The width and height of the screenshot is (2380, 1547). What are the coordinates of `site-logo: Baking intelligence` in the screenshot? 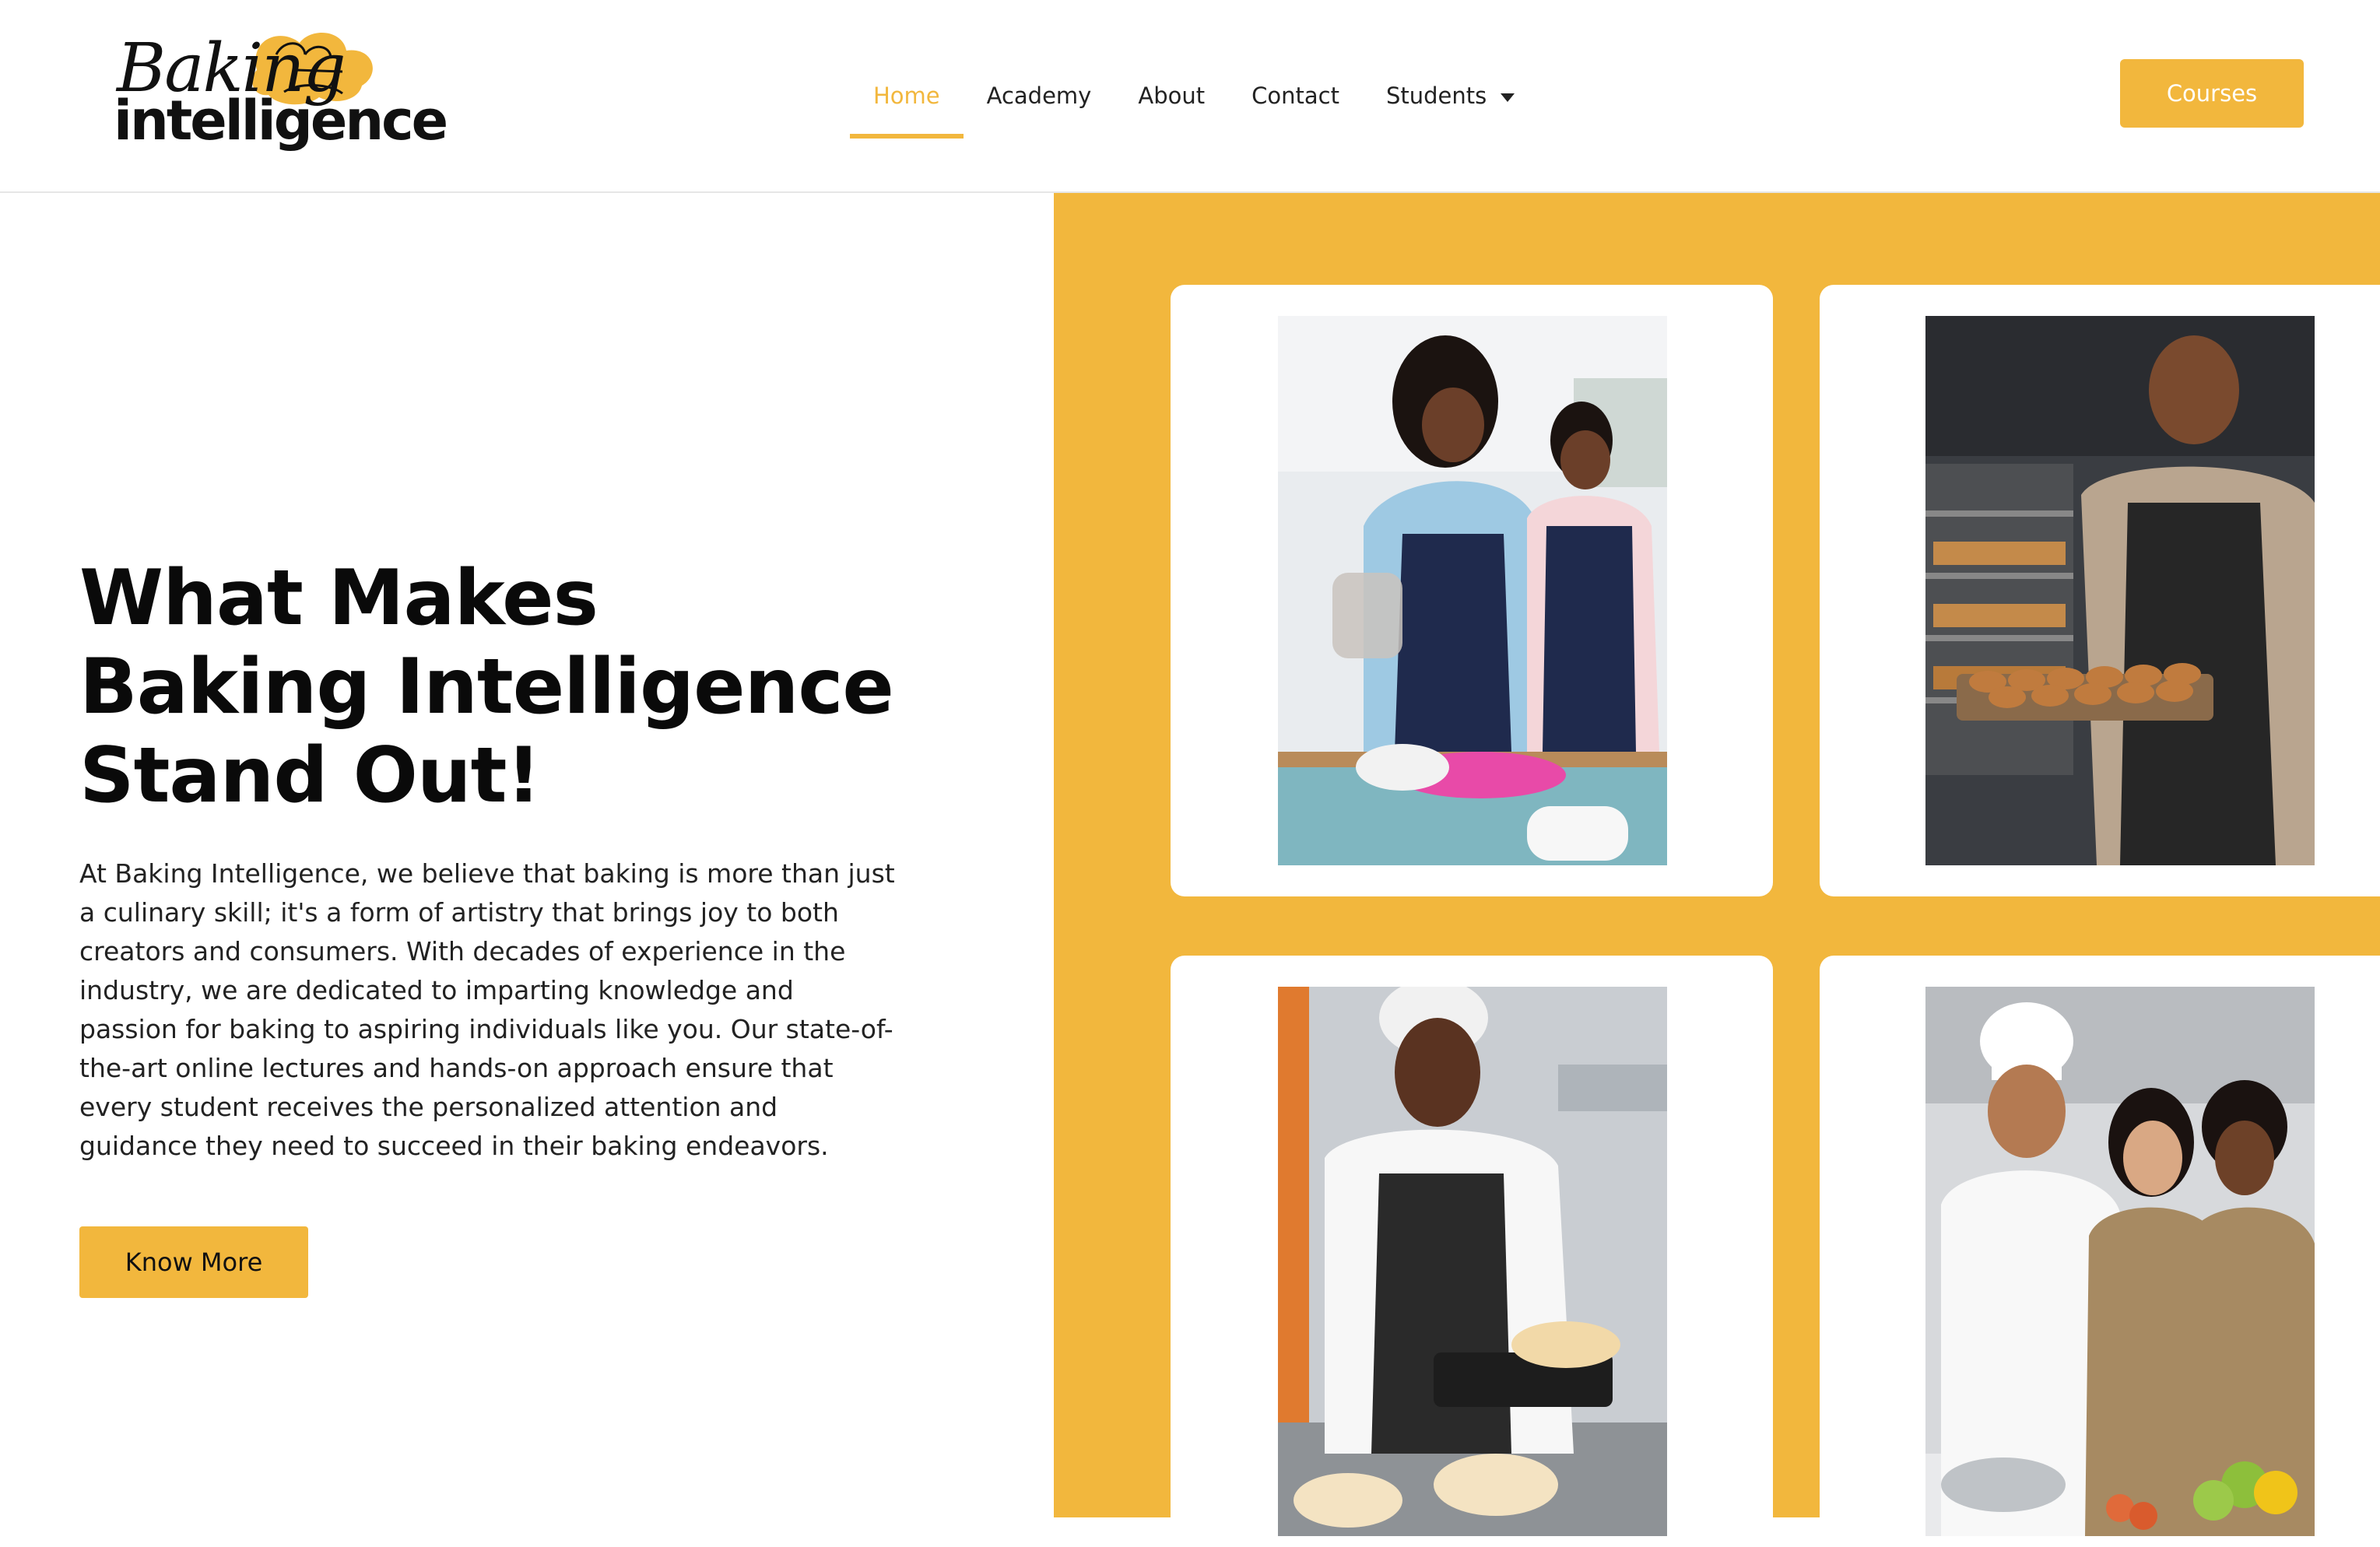 It's located at (279, 93).